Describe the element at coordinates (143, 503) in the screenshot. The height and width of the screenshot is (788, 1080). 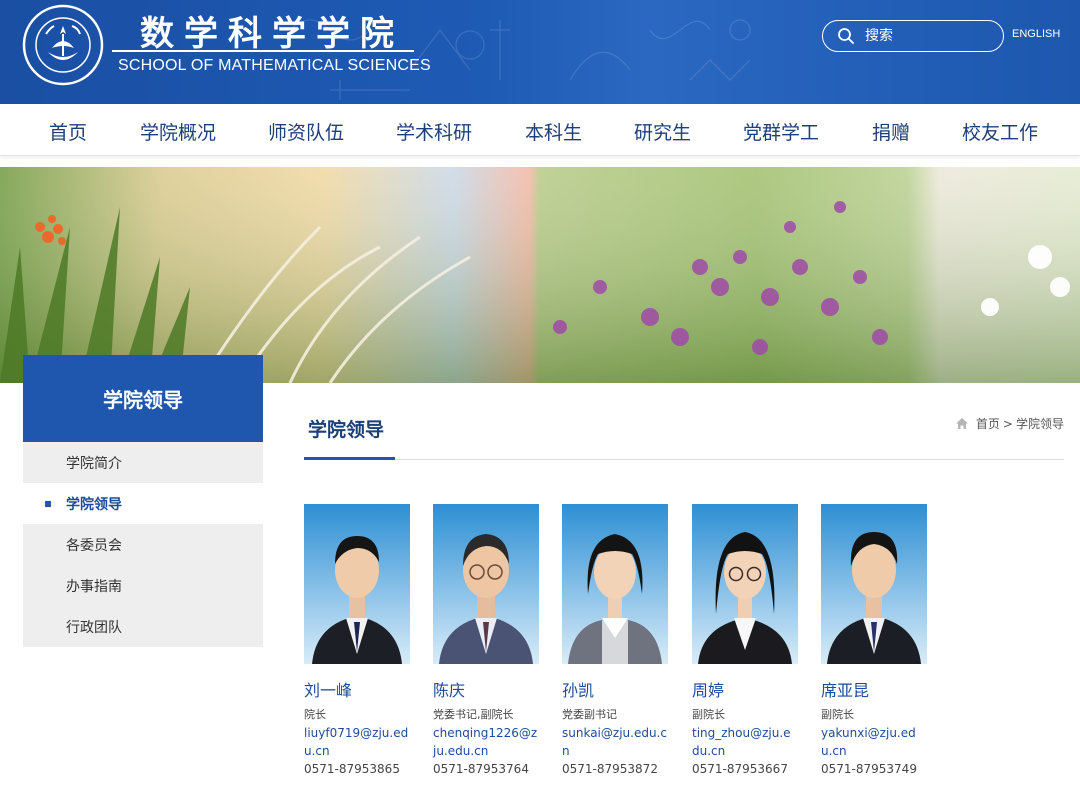
I see `sidebar-item-leadership: 学院领导` at that location.